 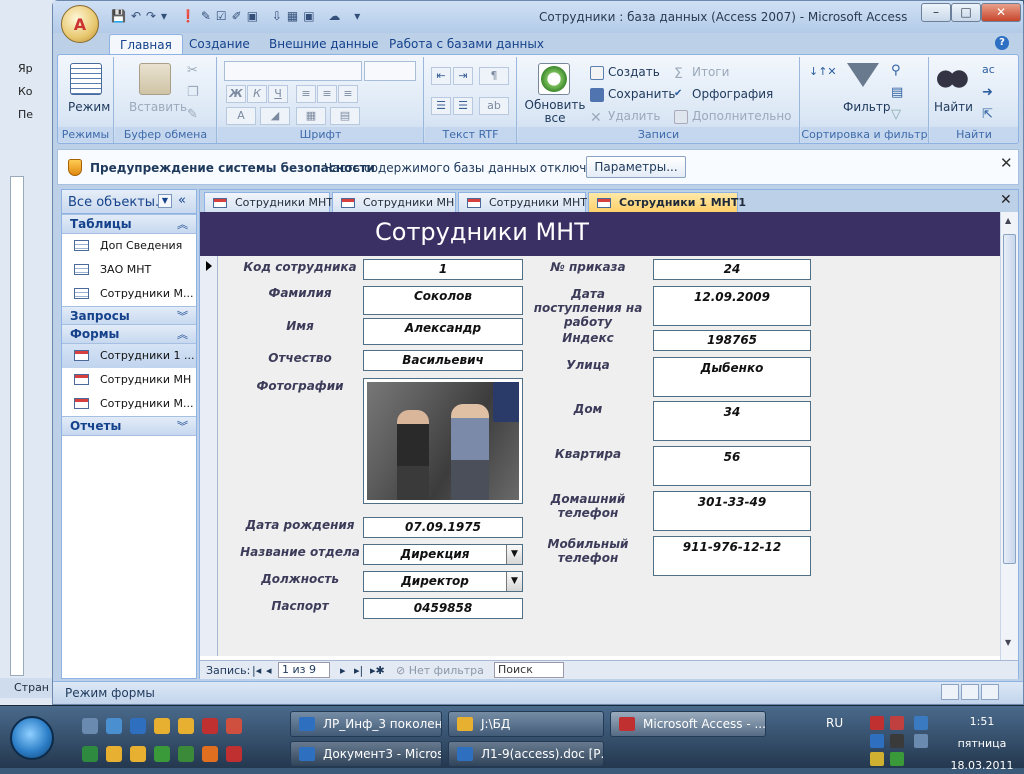 What do you see at coordinates (236, 94) in the screenshot?
I see `bold-button: Ж` at bounding box center [236, 94].